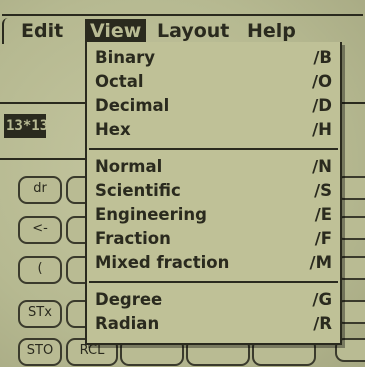 Image resolution: width=365 pixels, height=367 pixels. I want to click on menu-option-scientific: Scientific ∕S, so click(213, 191).